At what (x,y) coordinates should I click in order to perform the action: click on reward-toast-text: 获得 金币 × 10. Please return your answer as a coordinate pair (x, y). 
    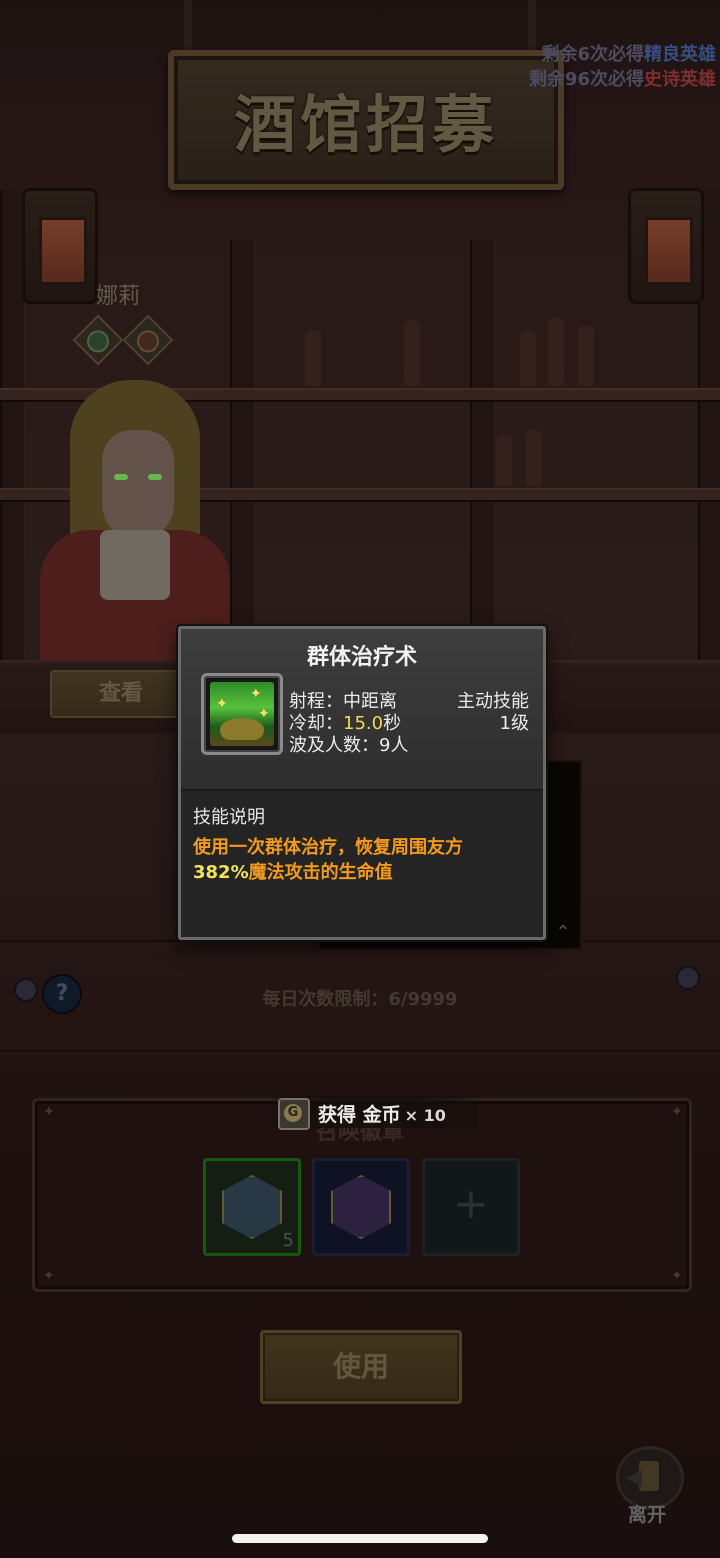
    Looking at the image, I should click on (382, 1115).